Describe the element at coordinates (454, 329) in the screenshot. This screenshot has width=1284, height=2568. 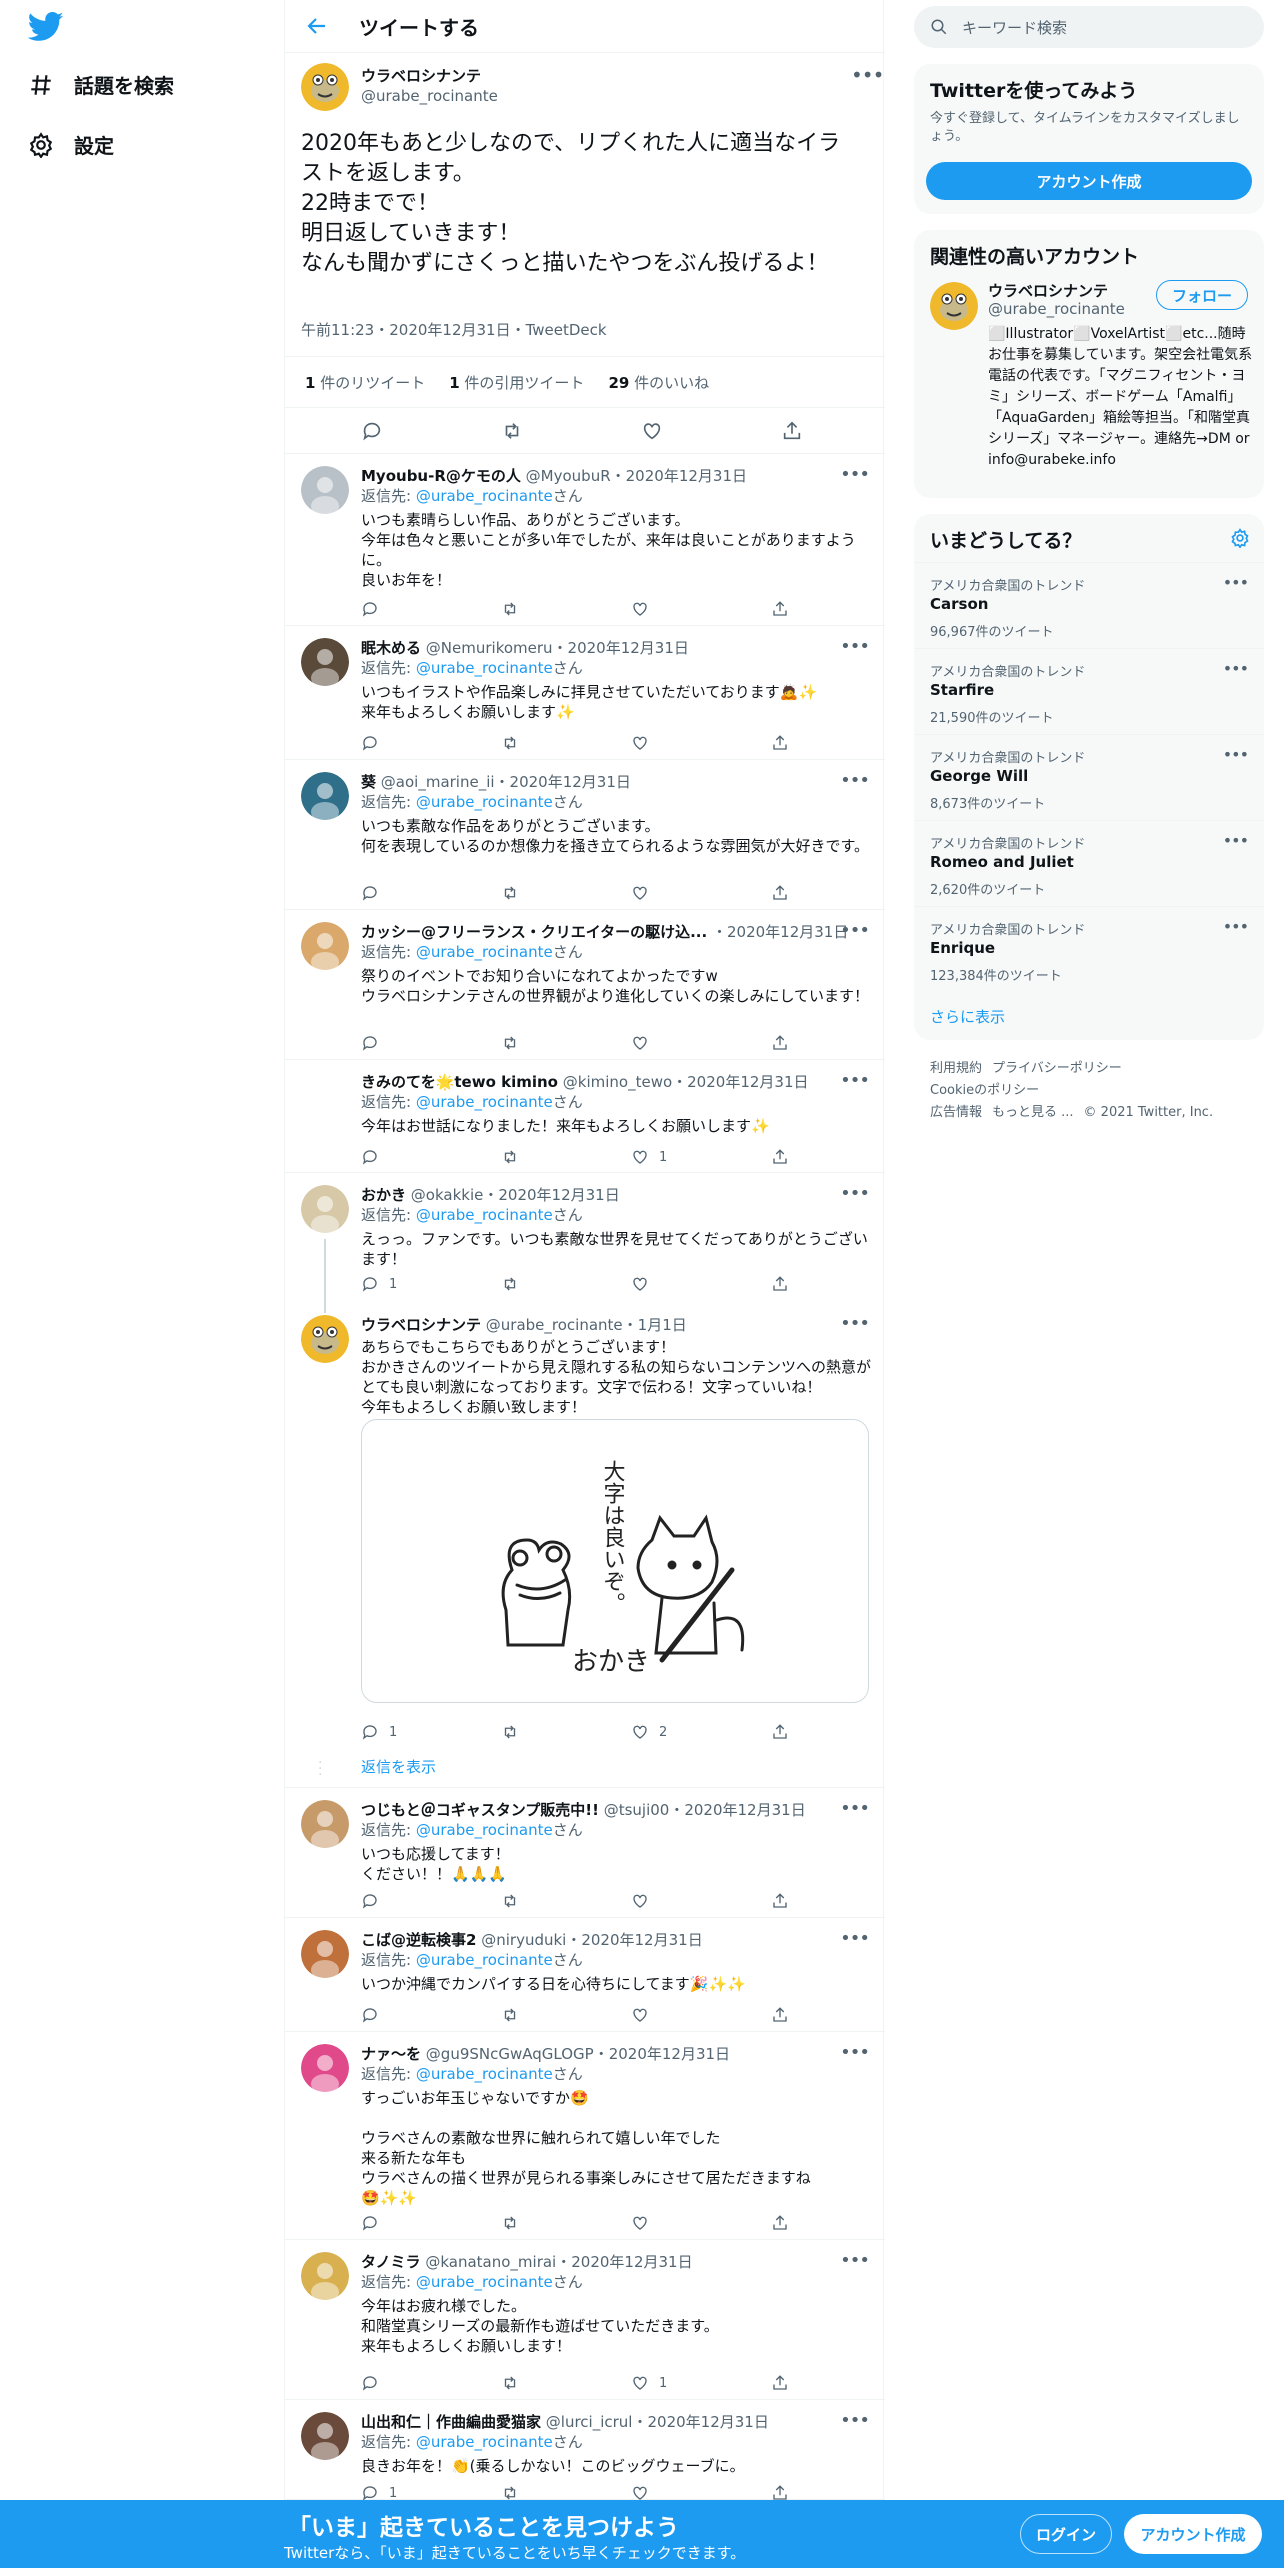
I see `tweet-meta: 午前11:23・2020年12月31日・TweetDeck` at that location.